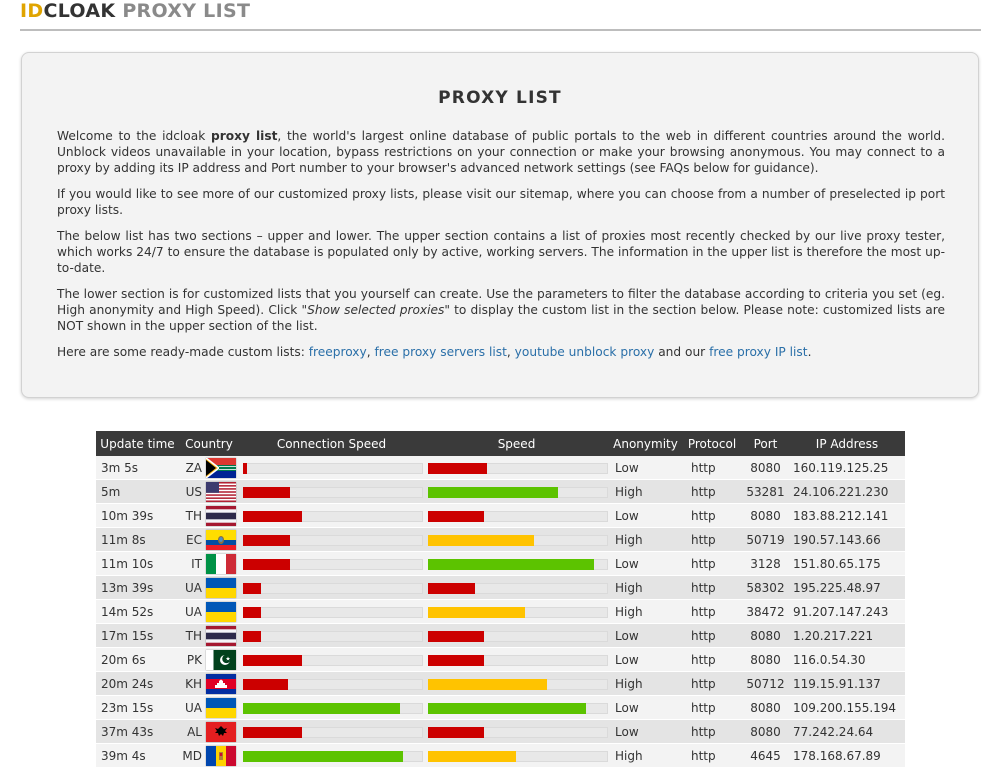 This screenshot has width=997, height=768. I want to click on anonymity-cell: Low, so click(645, 468).